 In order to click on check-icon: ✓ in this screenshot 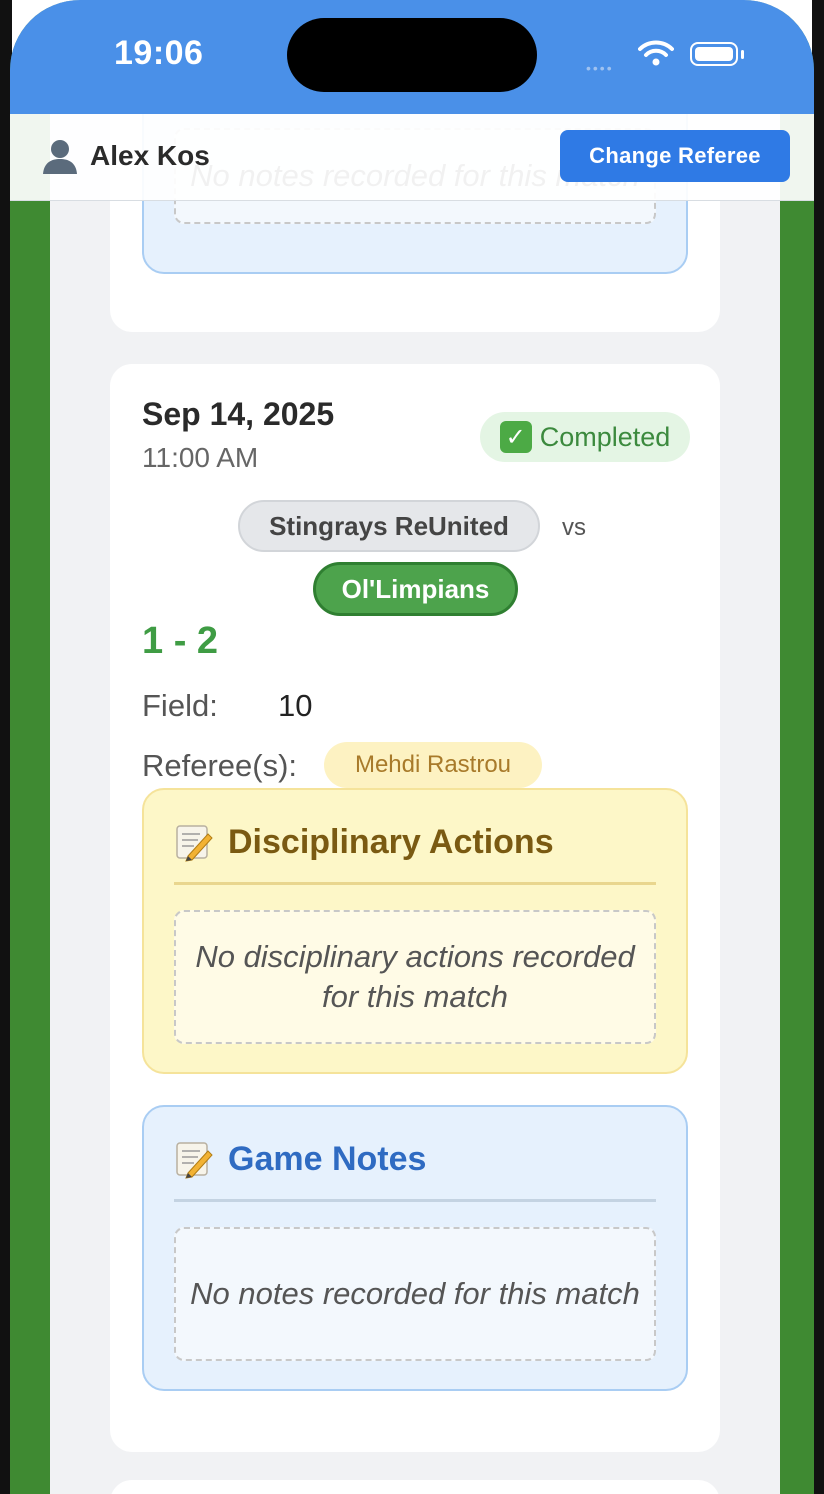, I will do `click(515, 437)`.